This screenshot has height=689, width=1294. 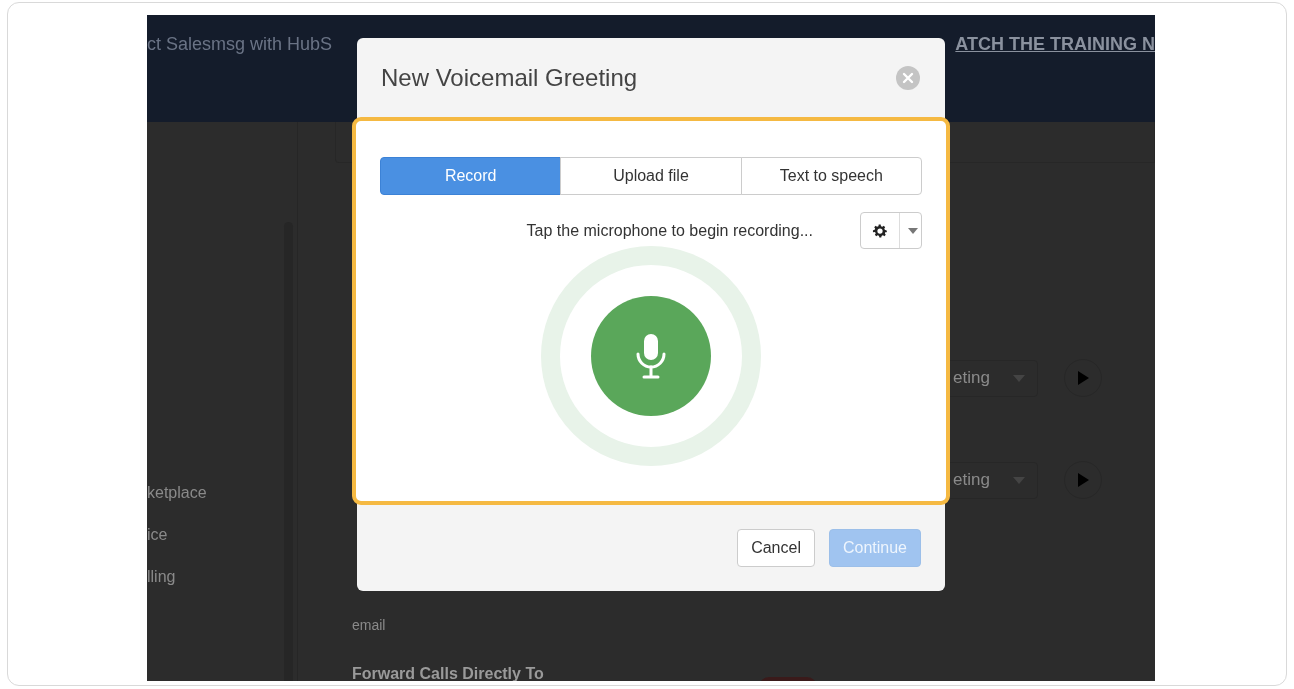 I want to click on sidebar-item: ice, so click(x=215, y=535).